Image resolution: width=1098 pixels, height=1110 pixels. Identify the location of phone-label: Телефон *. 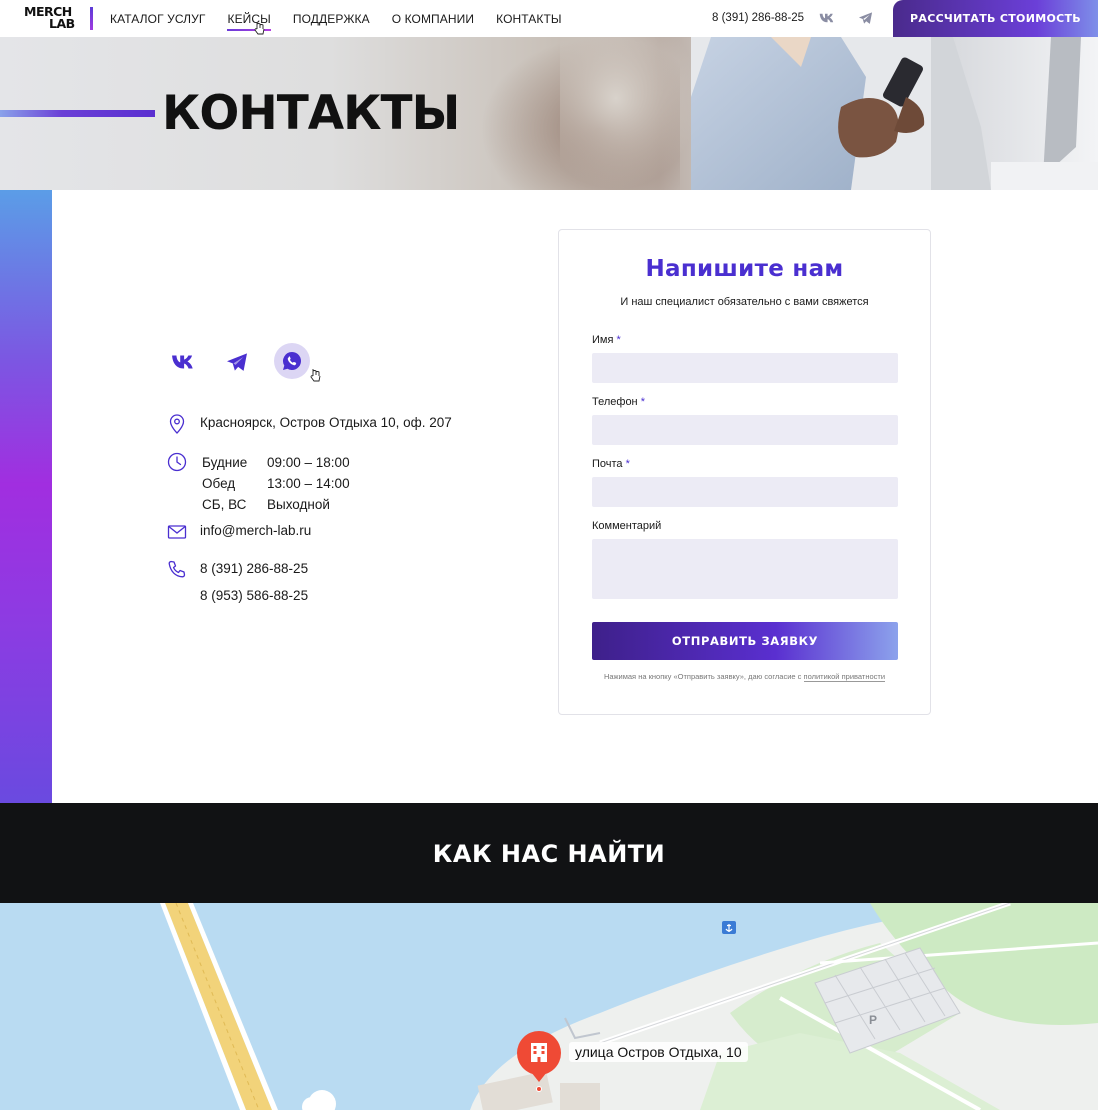
(618, 402).